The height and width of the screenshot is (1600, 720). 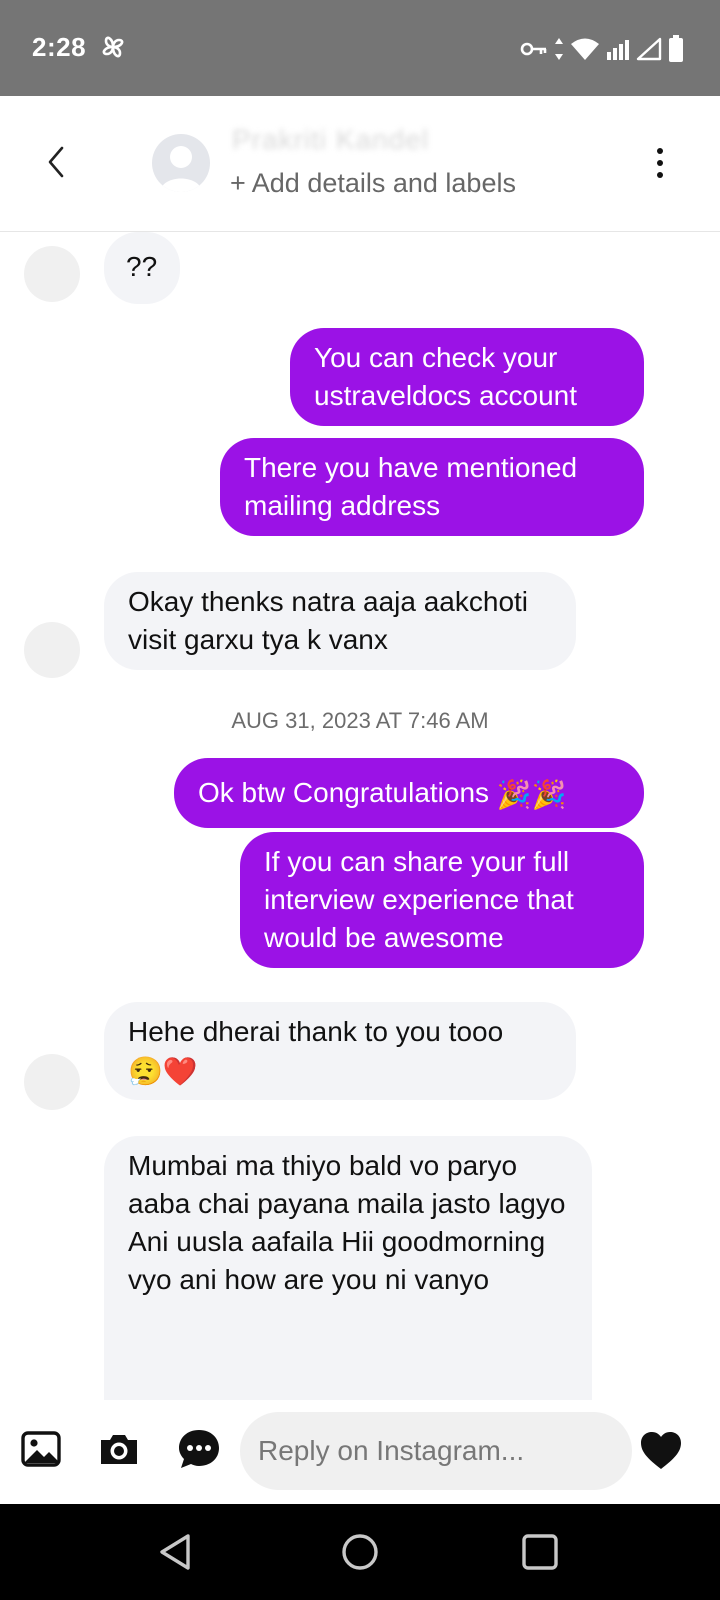 I want to click on data-arrows-icon, so click(x=559, y=49).